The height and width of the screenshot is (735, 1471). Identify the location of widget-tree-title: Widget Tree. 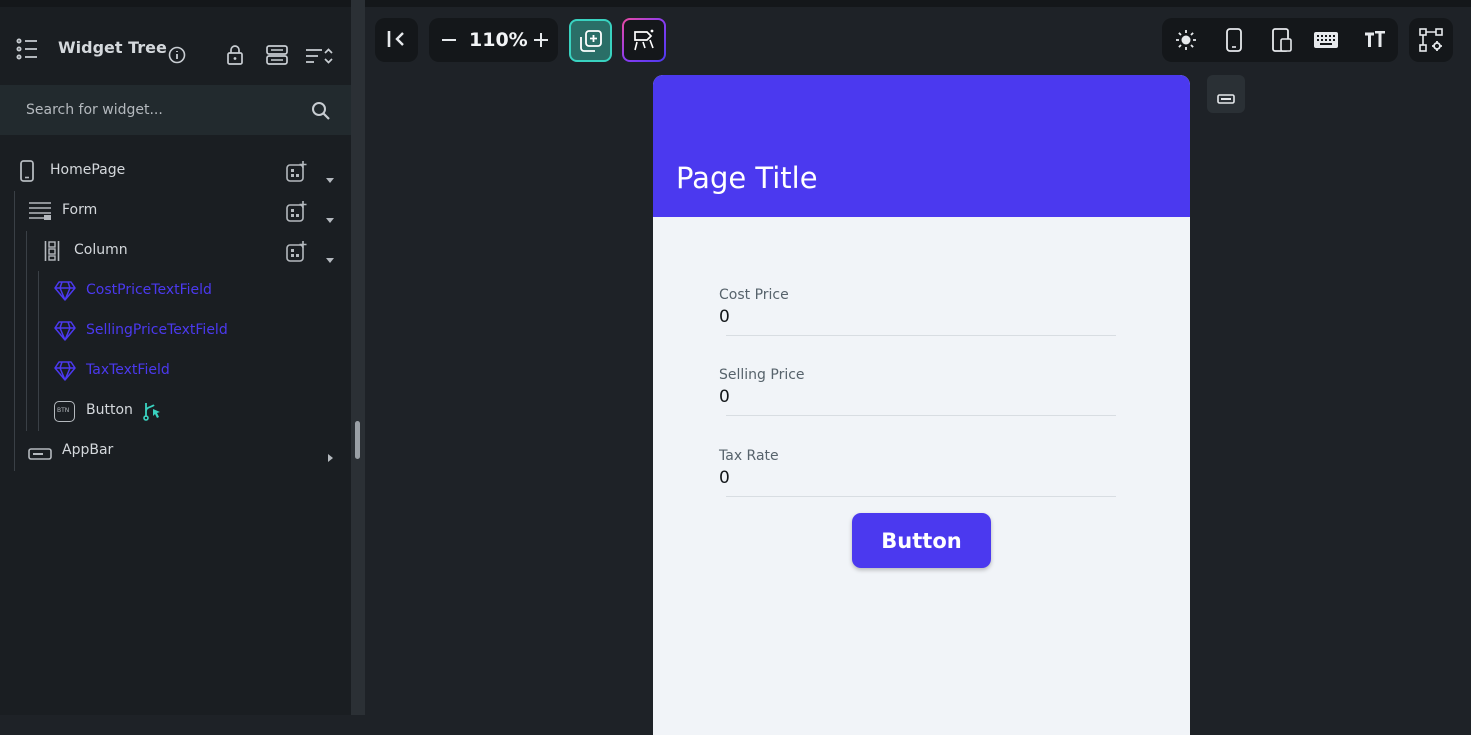
(112, 47).